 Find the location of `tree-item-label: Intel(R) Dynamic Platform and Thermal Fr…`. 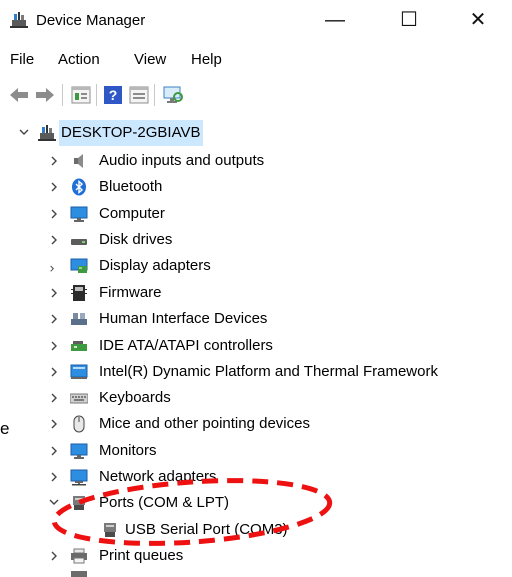

tree-item-label: Intel(R) Dynamic Platform and Thermal Fr… is located at coordinates (268, 371).